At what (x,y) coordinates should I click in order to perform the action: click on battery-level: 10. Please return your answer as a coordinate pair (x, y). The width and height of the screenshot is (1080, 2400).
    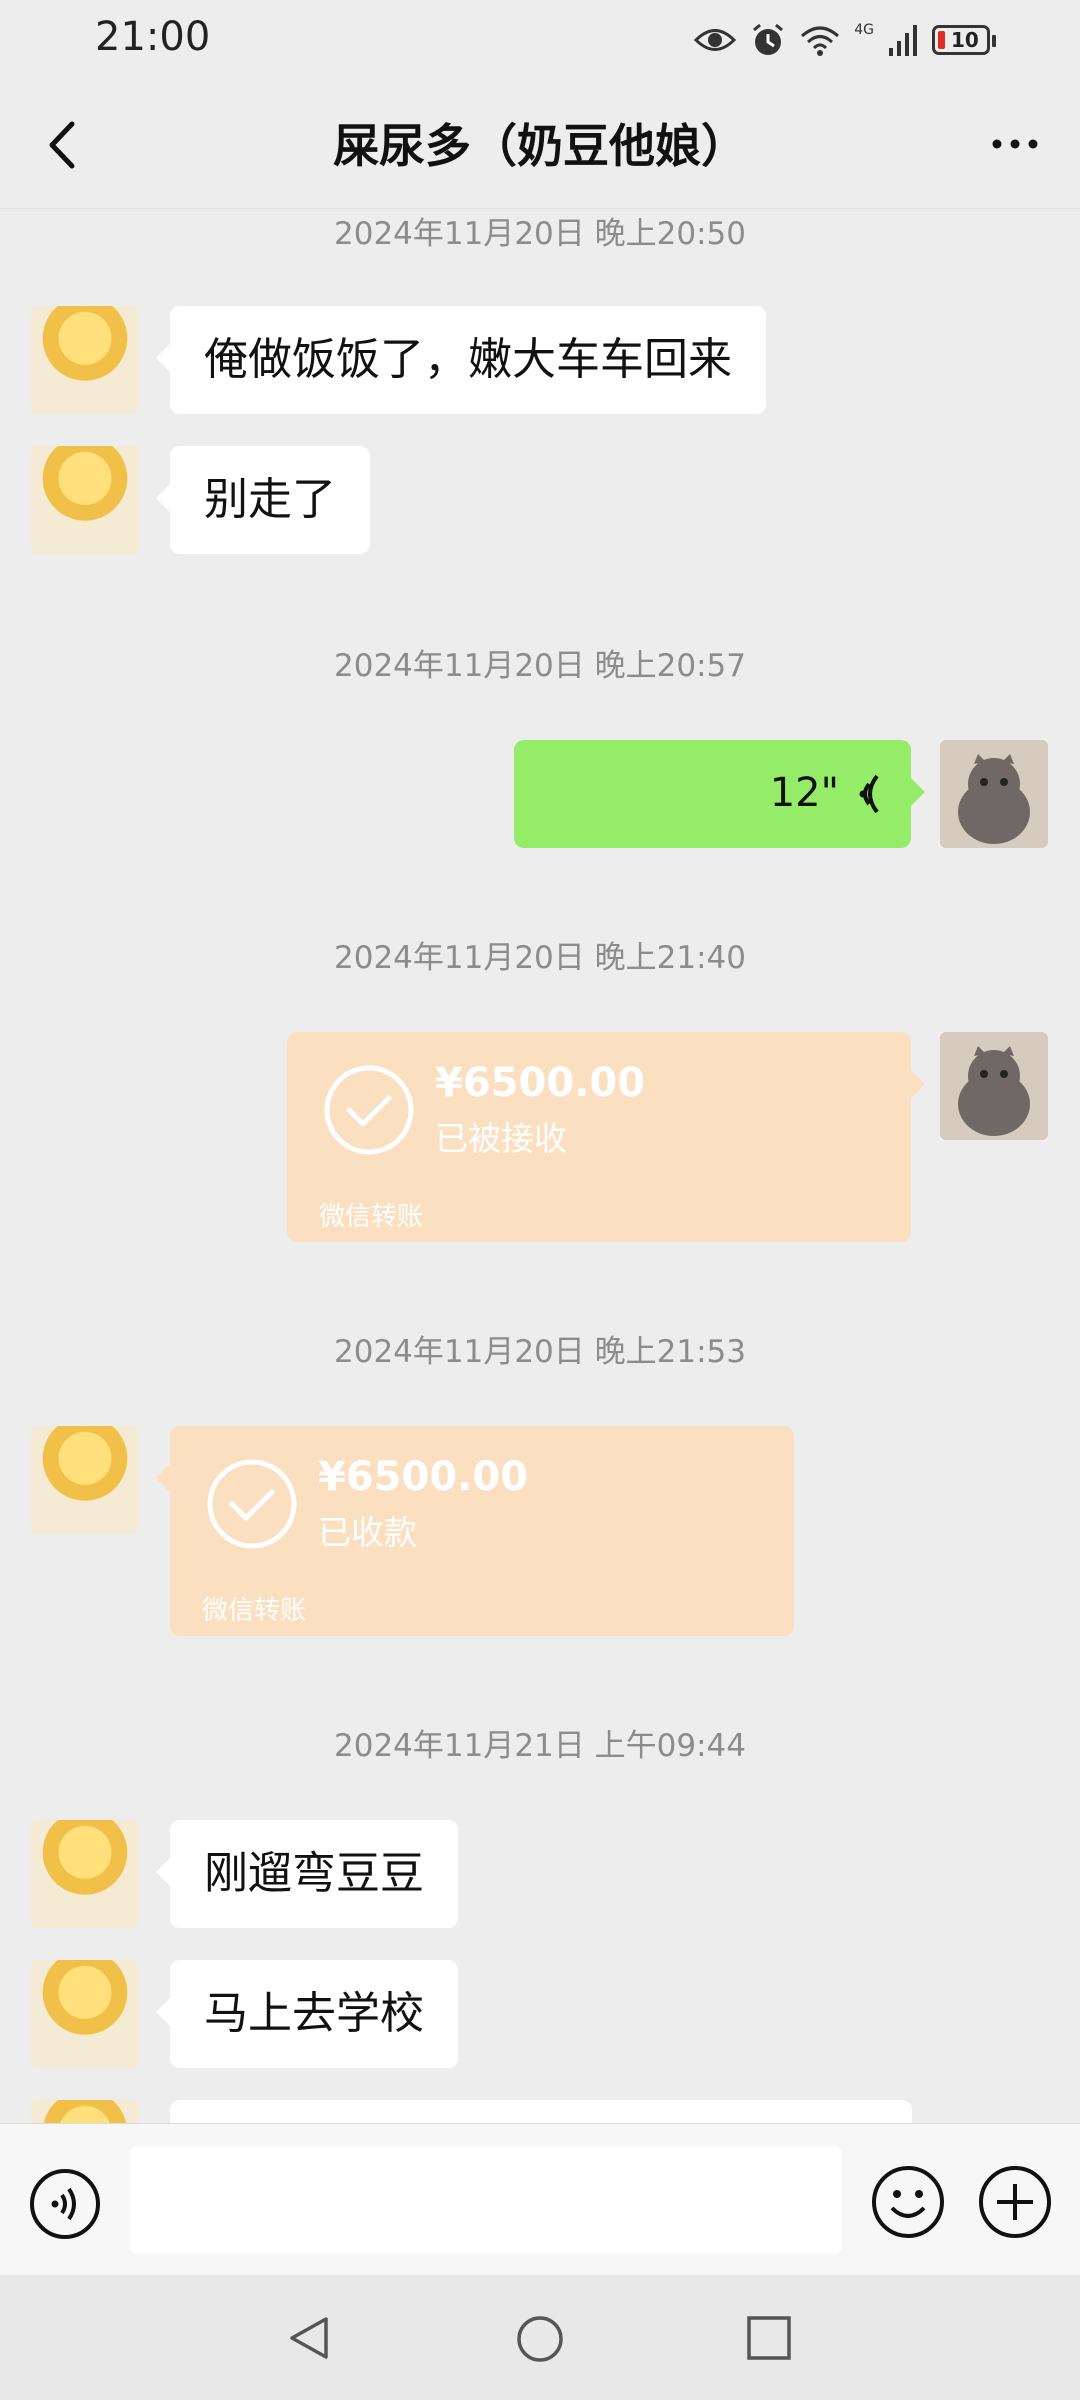
    Looking at the image, I should click on (965, 40).